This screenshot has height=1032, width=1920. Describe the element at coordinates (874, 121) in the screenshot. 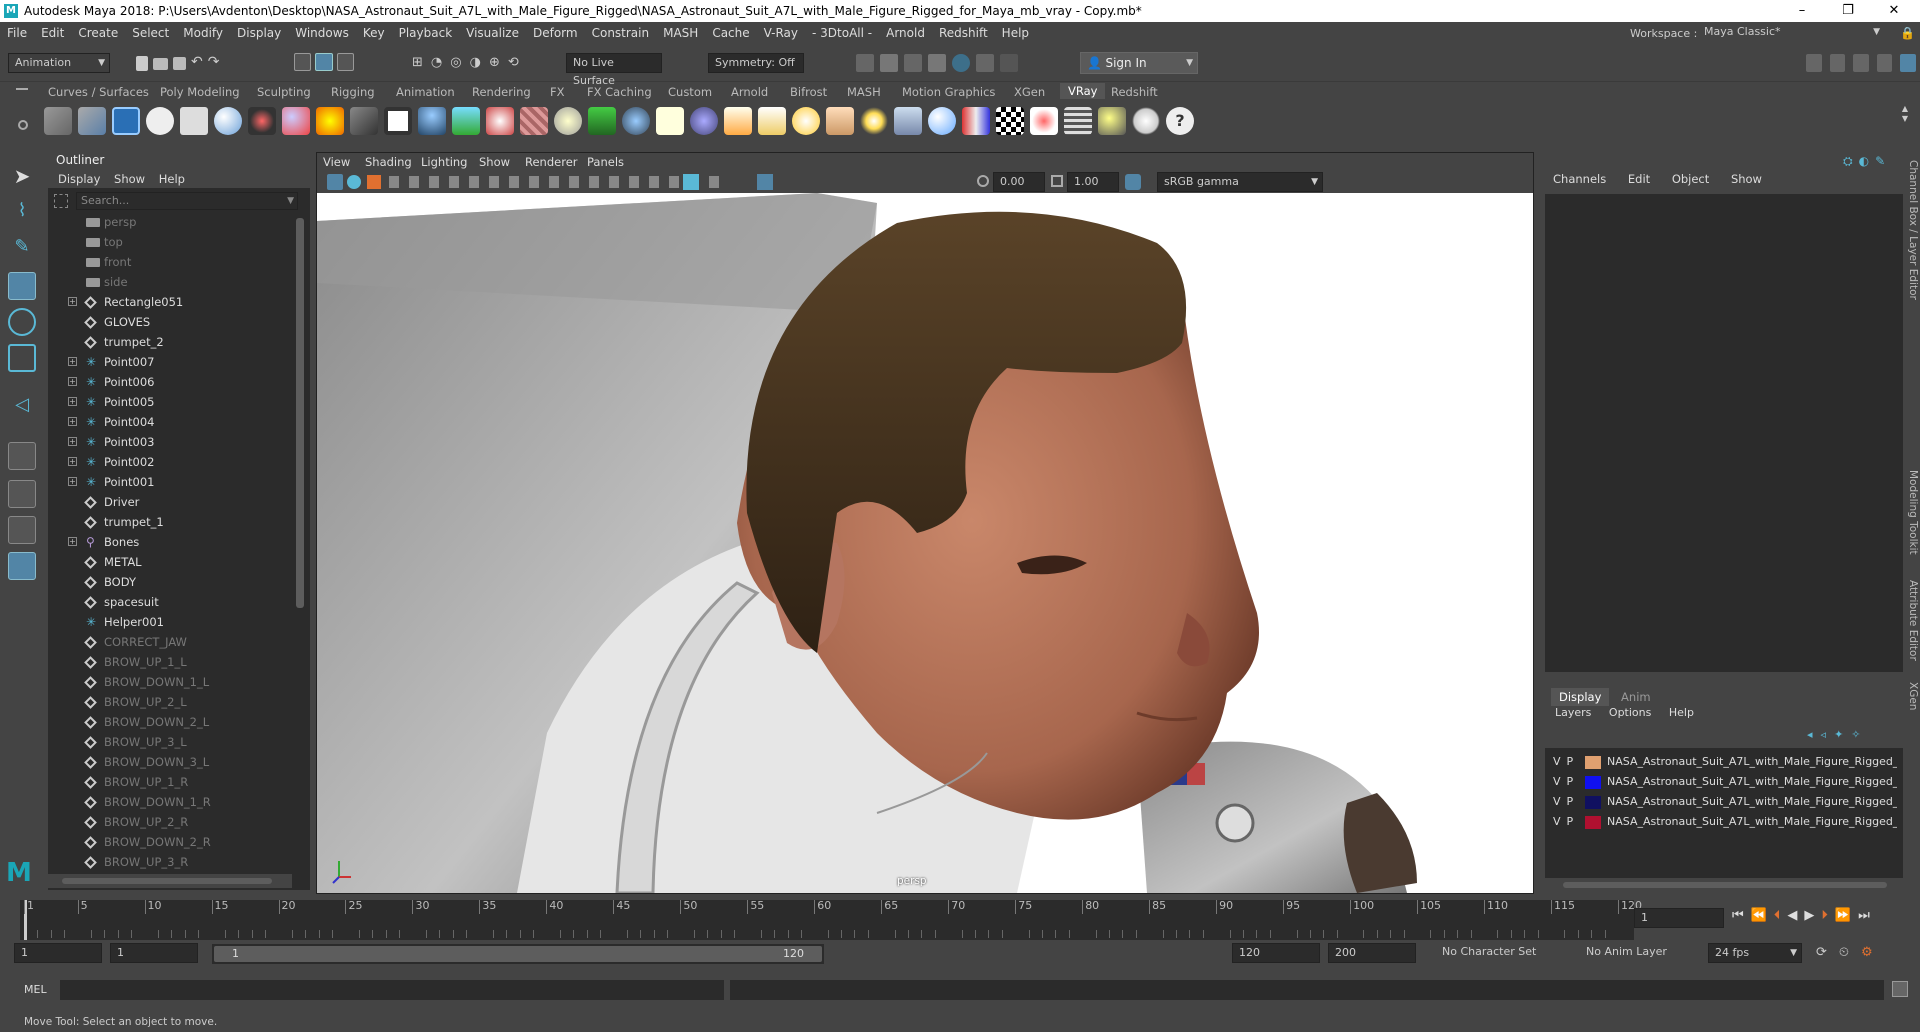

I see `vray-sun-icon` at that location.